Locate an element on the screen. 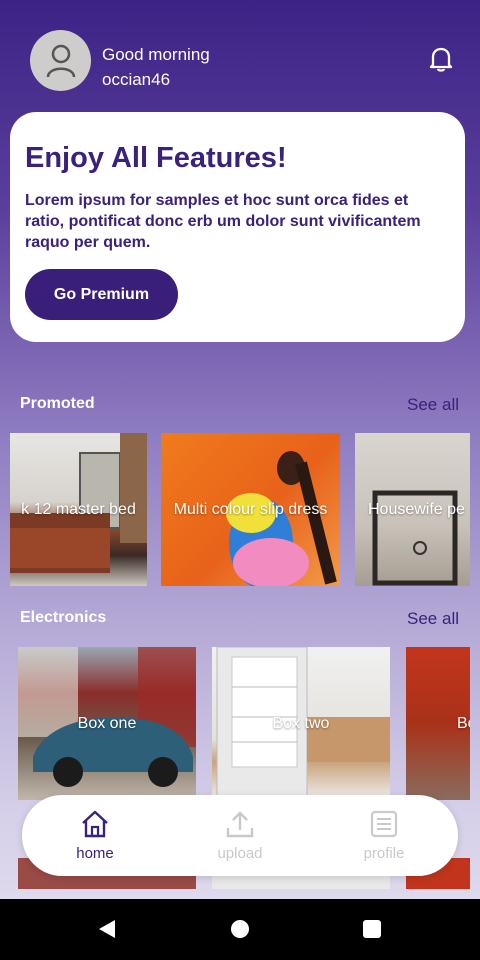  section-title-electronics: Electronics is located at coordinates (63, 617).